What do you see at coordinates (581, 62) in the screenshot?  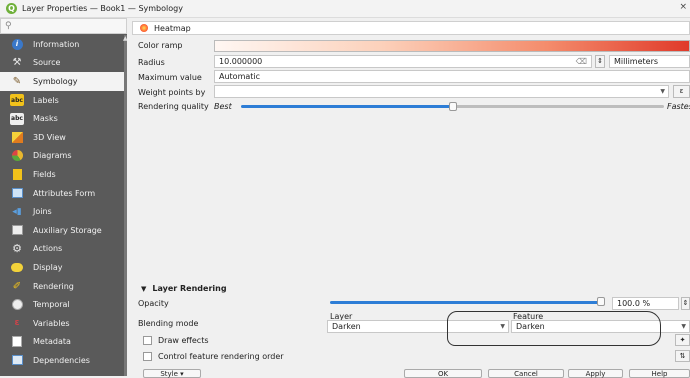 I see `clear-icon: ⌫` at bounding box center [581, 62].